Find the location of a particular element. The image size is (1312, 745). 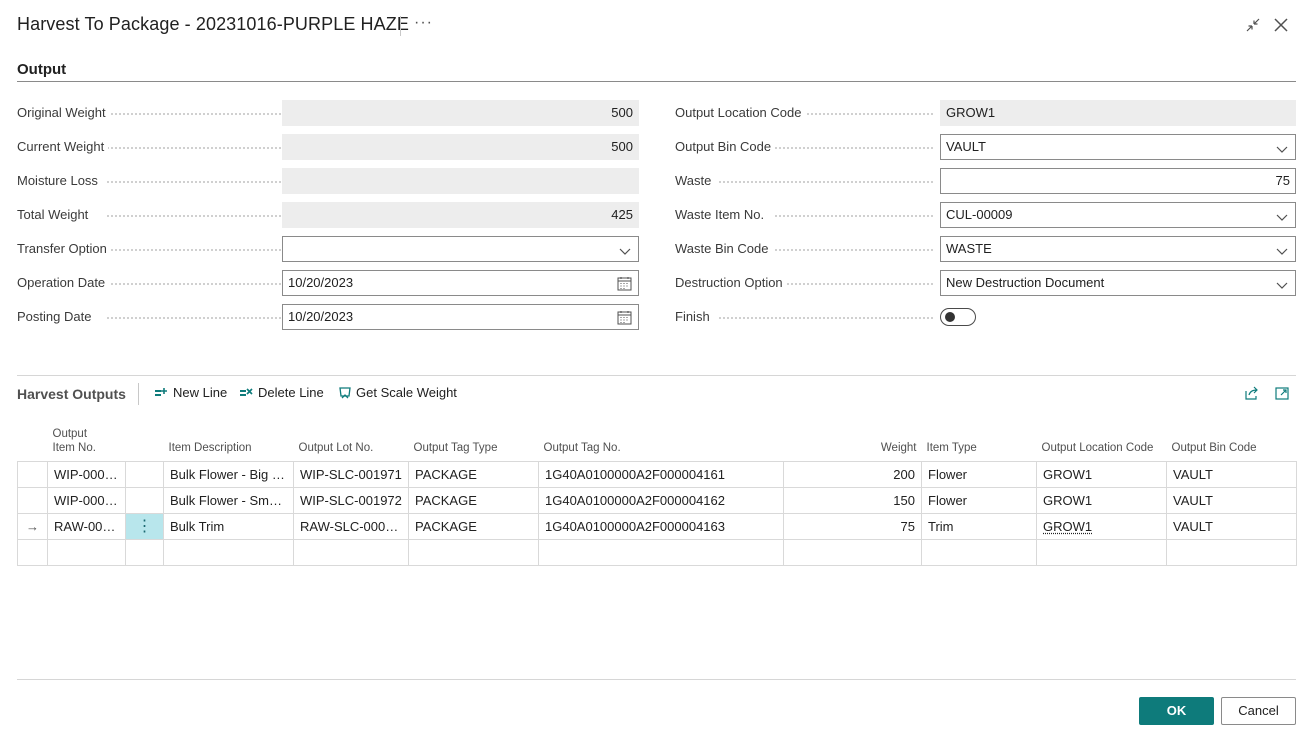

lot-no-cell: RAW-SLC-000119 is located at coordinates (351, 526).